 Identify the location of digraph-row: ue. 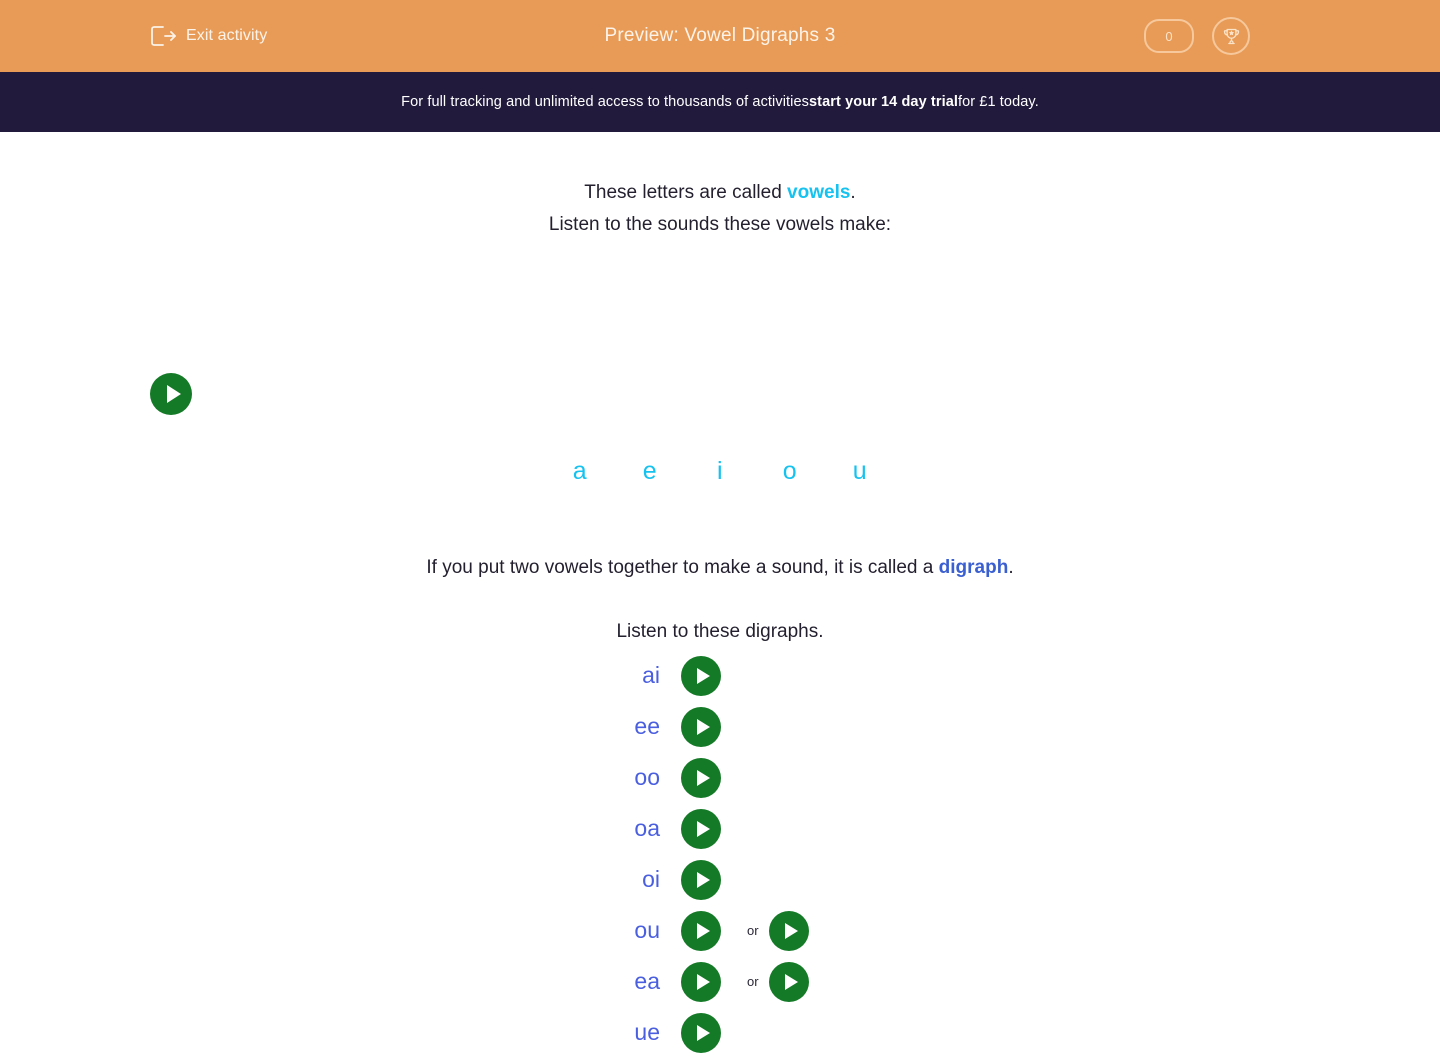
(720, 1032).